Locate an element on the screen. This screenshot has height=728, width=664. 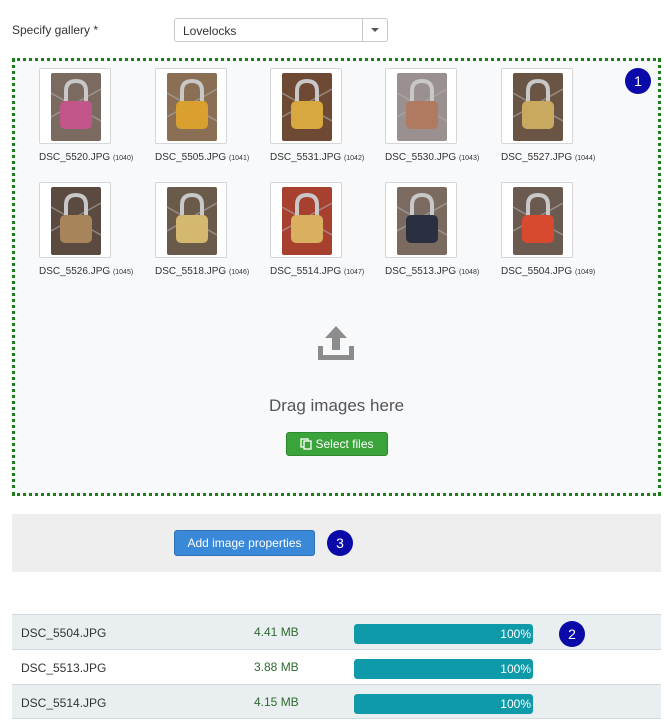
thumbnail-id: (1048) is located at coordinates (469, 272).